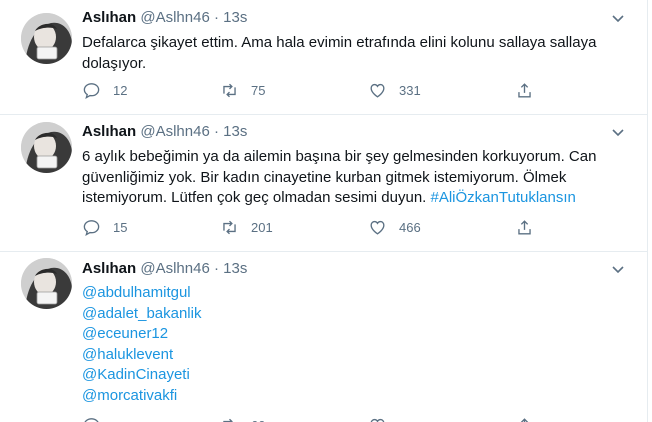  I want to click on mention-link: @haluklevent, so click(141, 355).